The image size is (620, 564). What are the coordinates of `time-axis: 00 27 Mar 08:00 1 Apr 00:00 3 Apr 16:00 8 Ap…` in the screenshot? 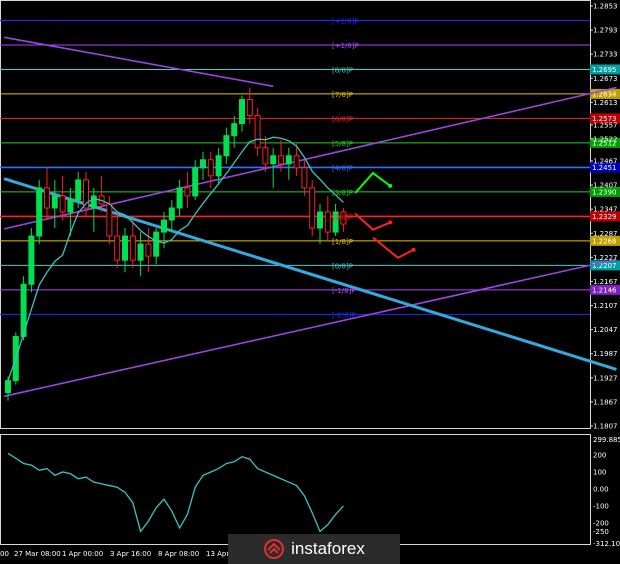 It's located at (114, 554).